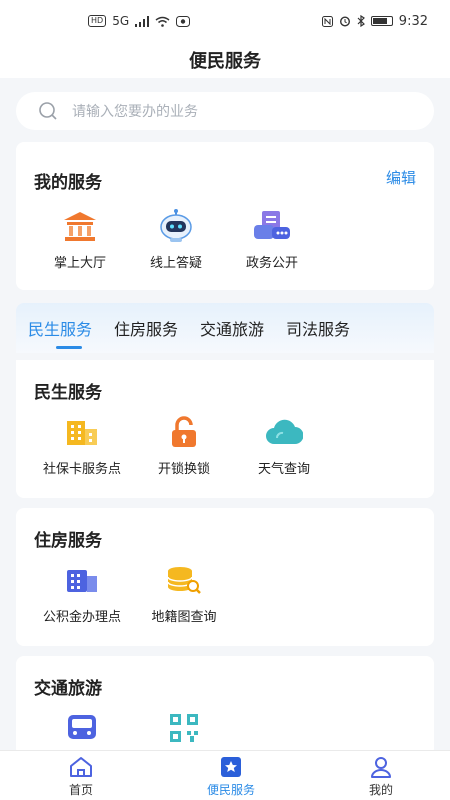 The image size is (450, 800). What do you see at coordinates (284, 432) in the screenshot?
I see `cloud-icon` at bounding box center [284, 432].